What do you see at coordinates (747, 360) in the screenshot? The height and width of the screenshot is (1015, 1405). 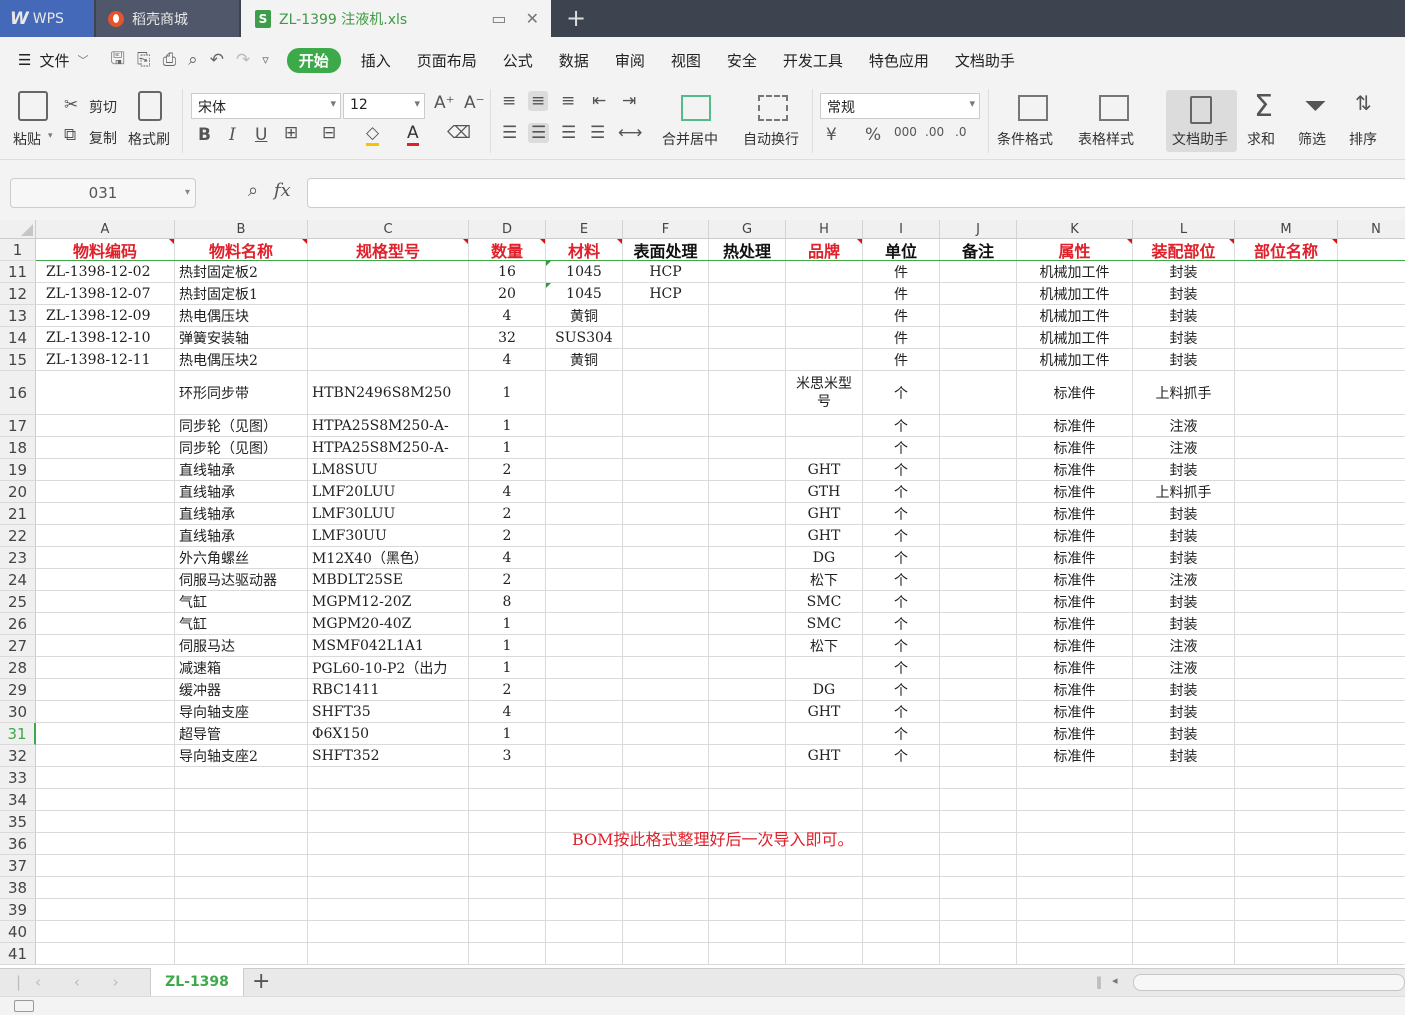 I see `cell-g15` at bounding box center [747, 360].